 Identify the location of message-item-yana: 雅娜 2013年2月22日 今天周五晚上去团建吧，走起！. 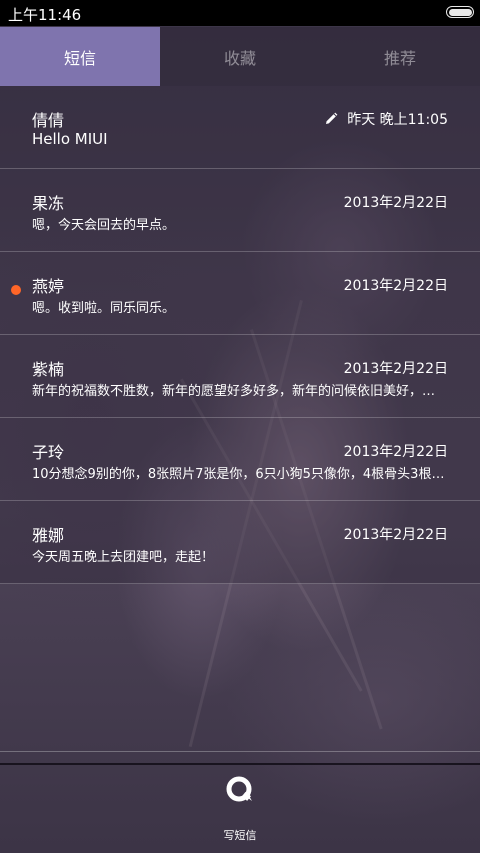
(240, 542).